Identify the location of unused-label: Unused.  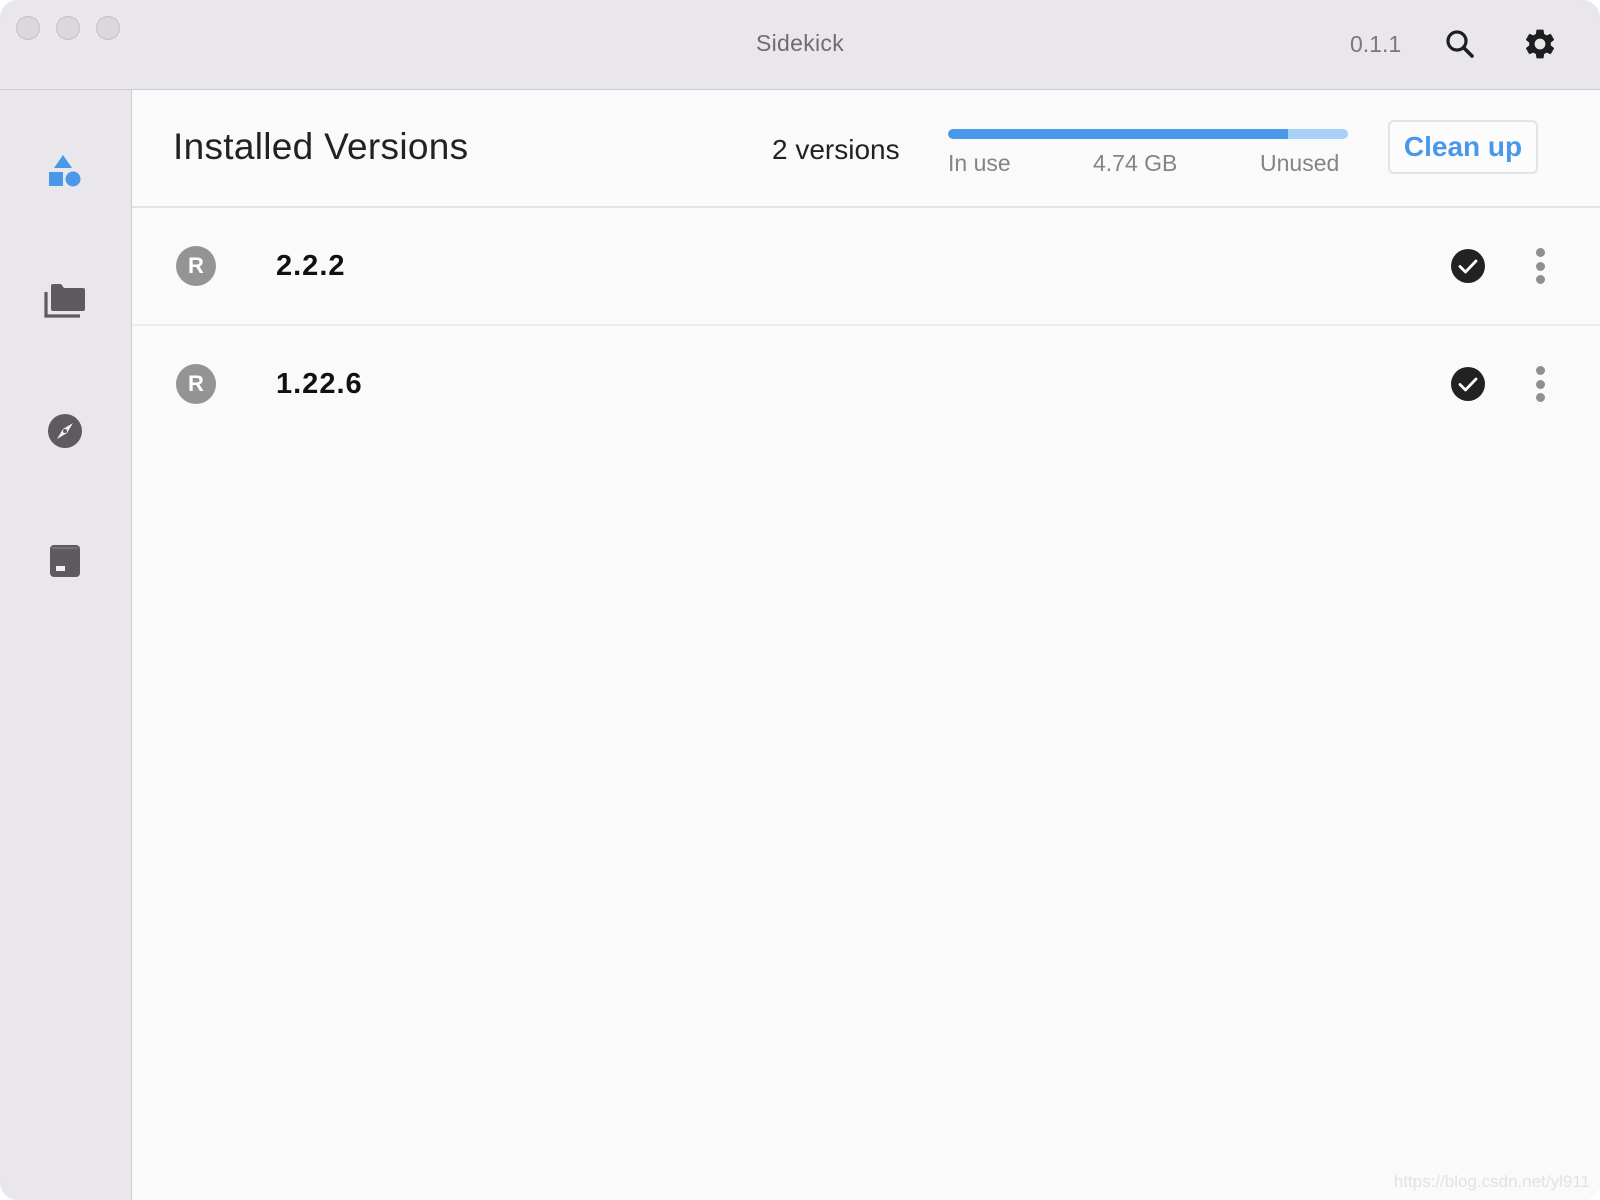
(1300, 163).